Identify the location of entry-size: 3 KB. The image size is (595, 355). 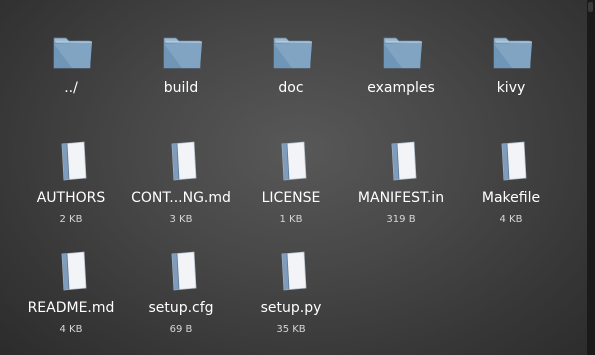
(181, 219).